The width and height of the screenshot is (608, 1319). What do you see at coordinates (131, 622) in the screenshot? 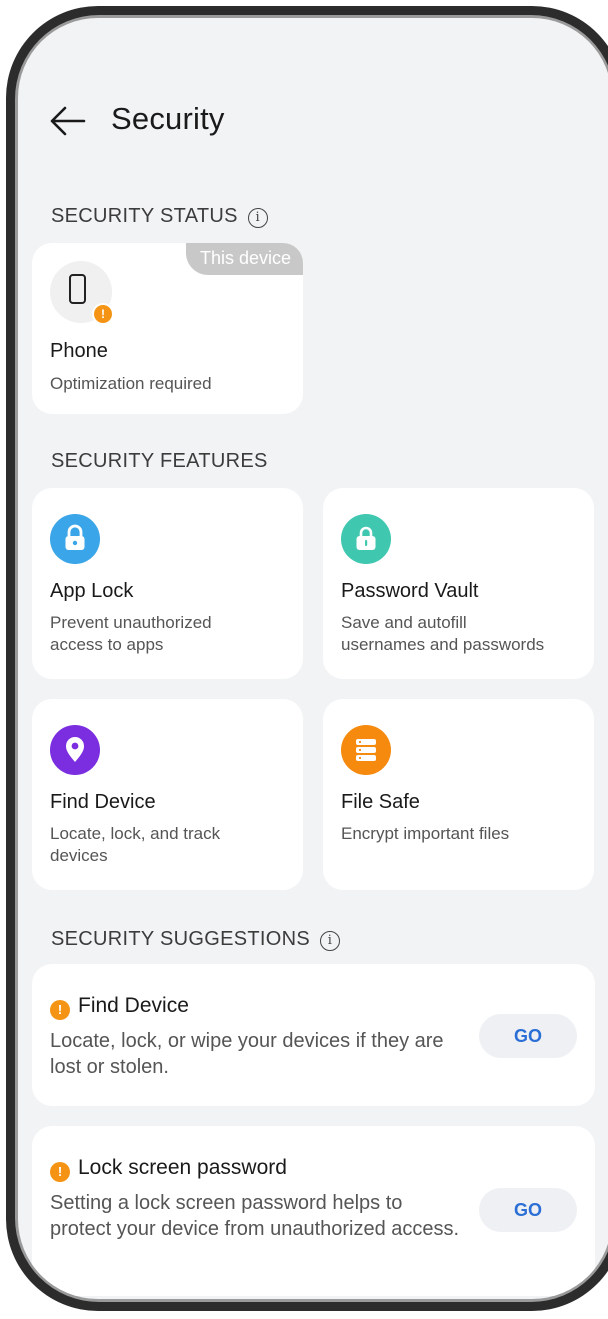
I see `feature-desc-line: Prevent unauthorized` at bounding box center [131, 622].